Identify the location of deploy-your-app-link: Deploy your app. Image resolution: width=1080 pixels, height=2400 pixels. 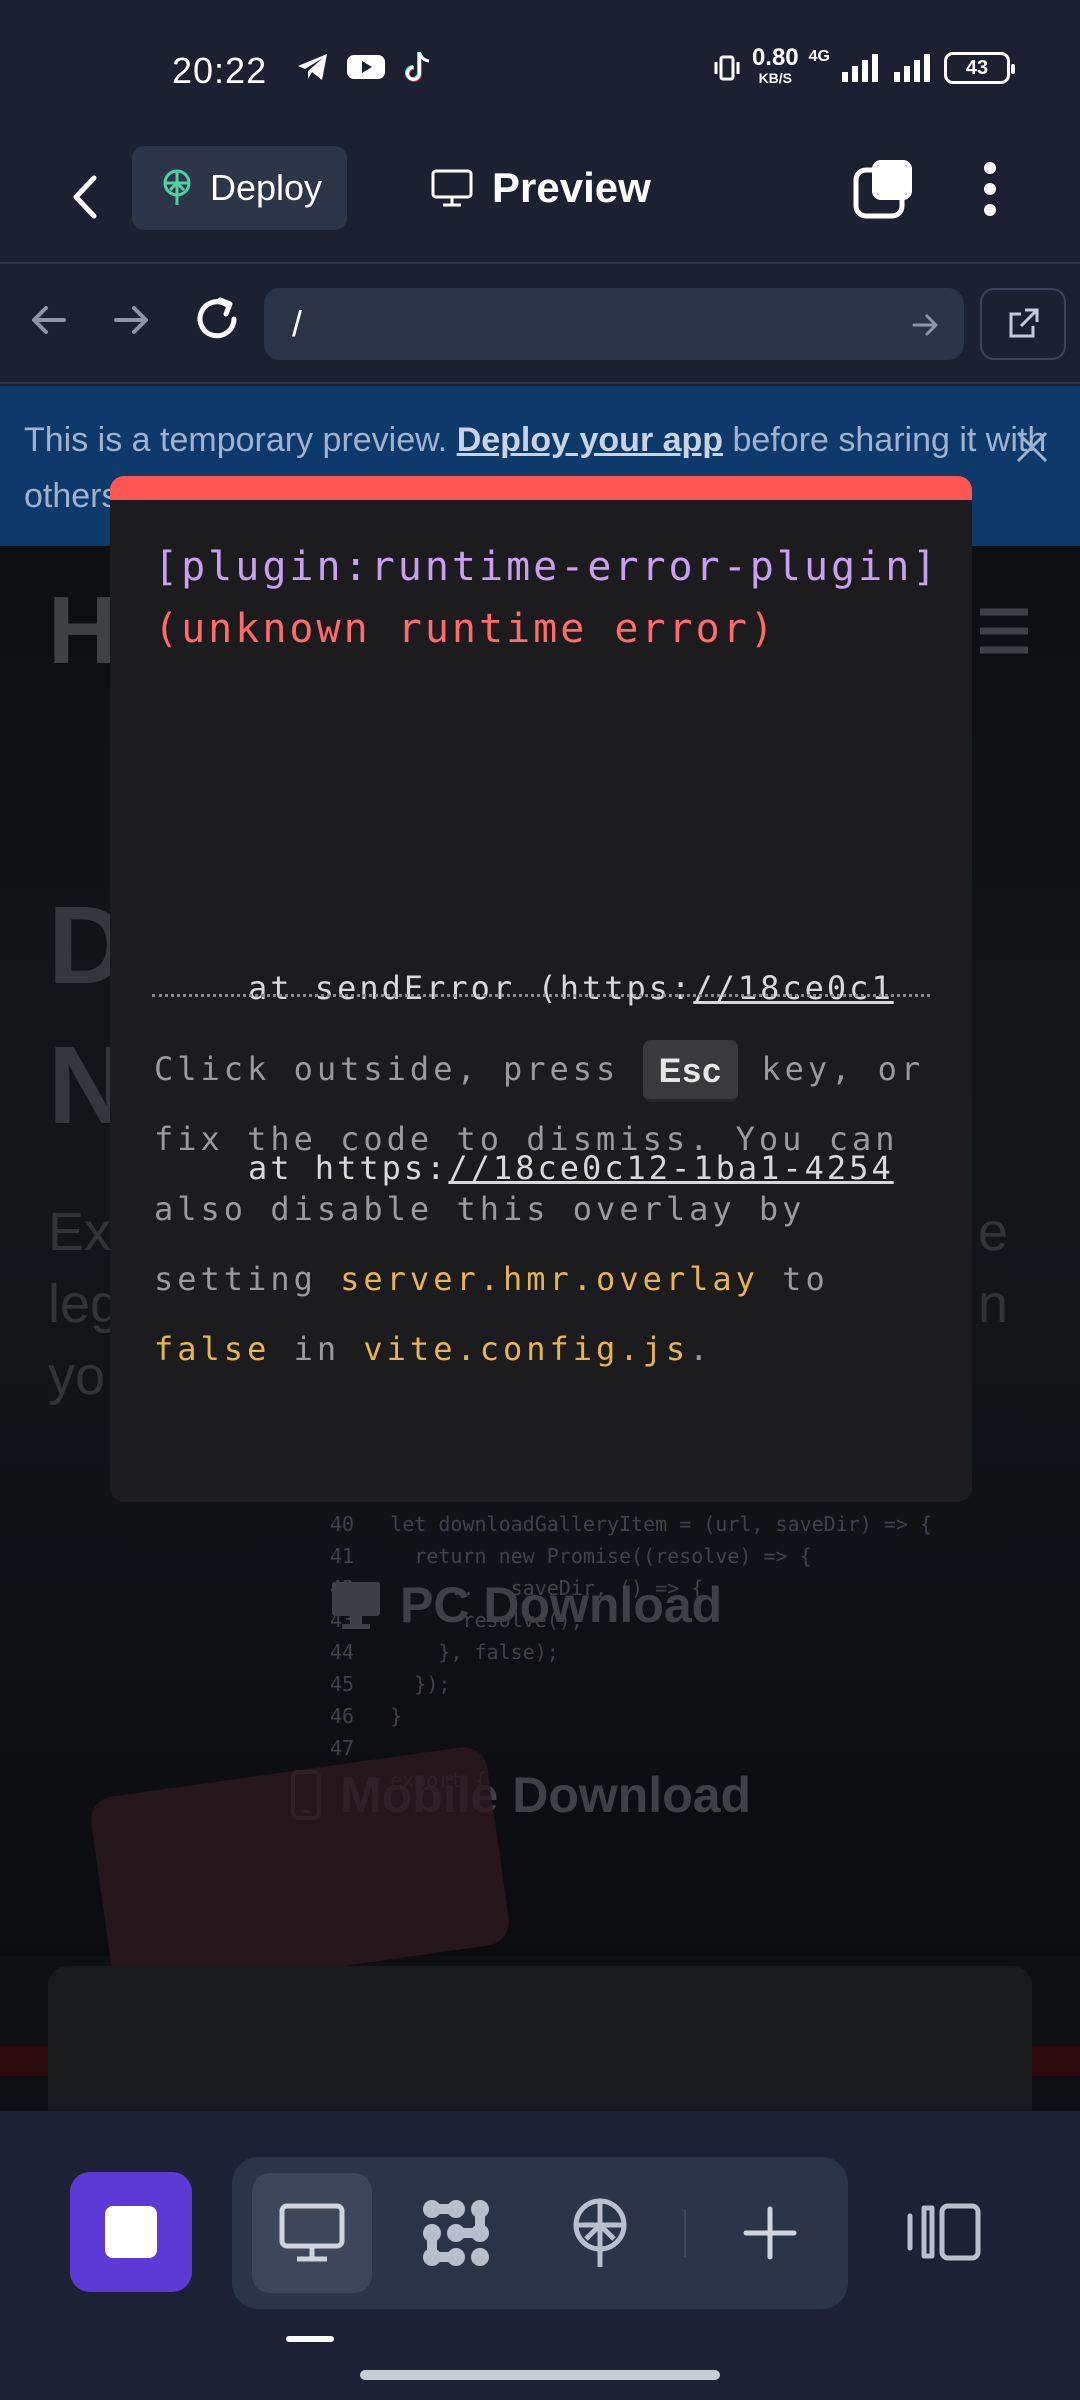
(590, 440).